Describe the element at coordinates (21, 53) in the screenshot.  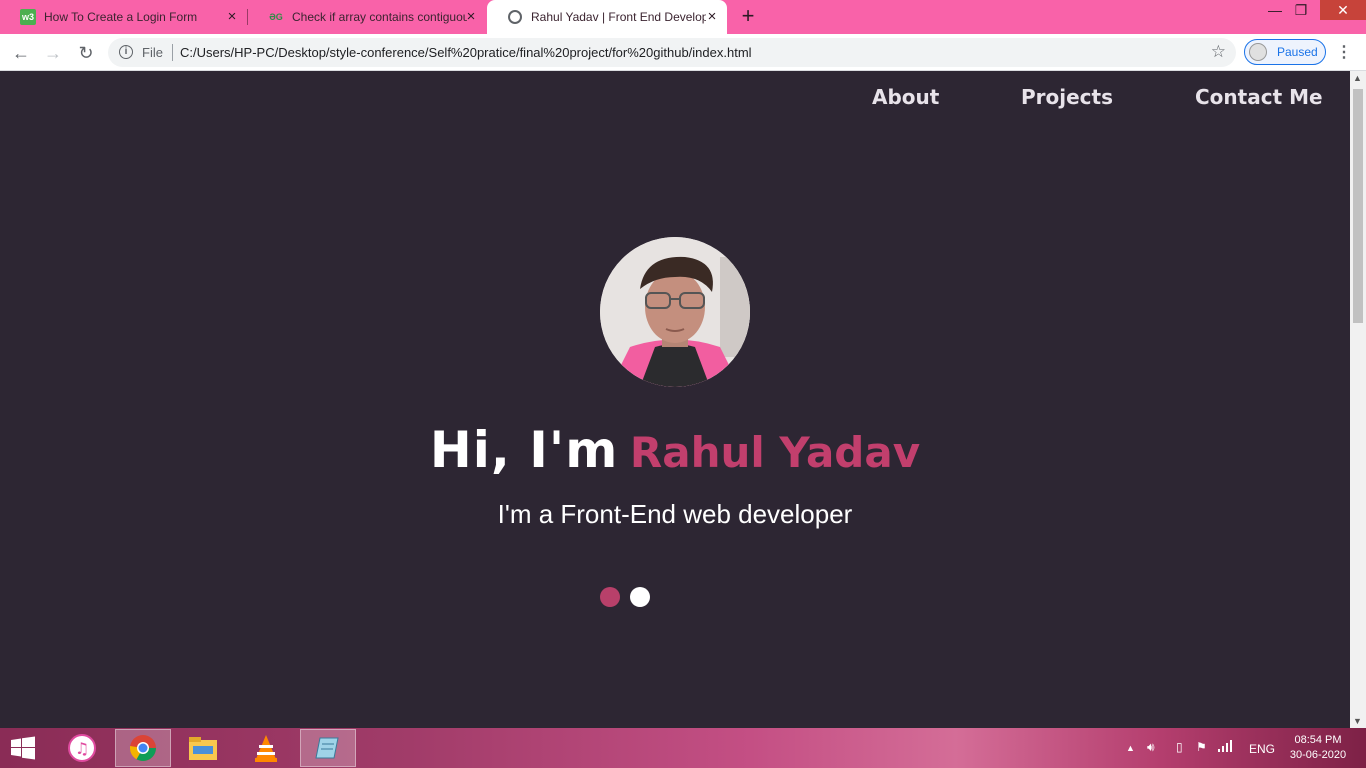
I see `back-button: ←` at that location.